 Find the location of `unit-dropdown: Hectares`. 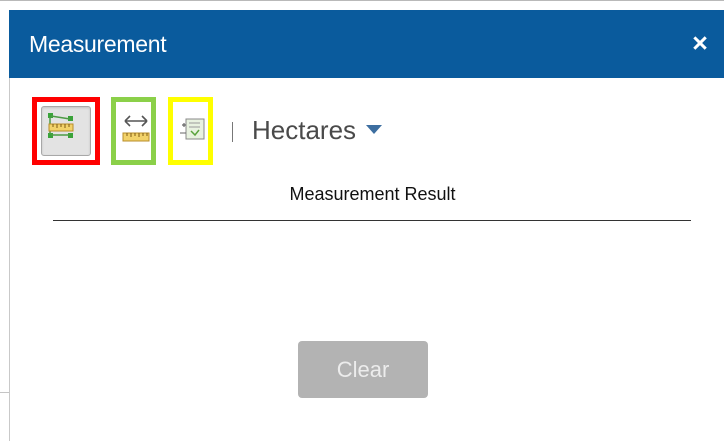

unit-dropdown: Hectares is located at coordinates (317, 130).